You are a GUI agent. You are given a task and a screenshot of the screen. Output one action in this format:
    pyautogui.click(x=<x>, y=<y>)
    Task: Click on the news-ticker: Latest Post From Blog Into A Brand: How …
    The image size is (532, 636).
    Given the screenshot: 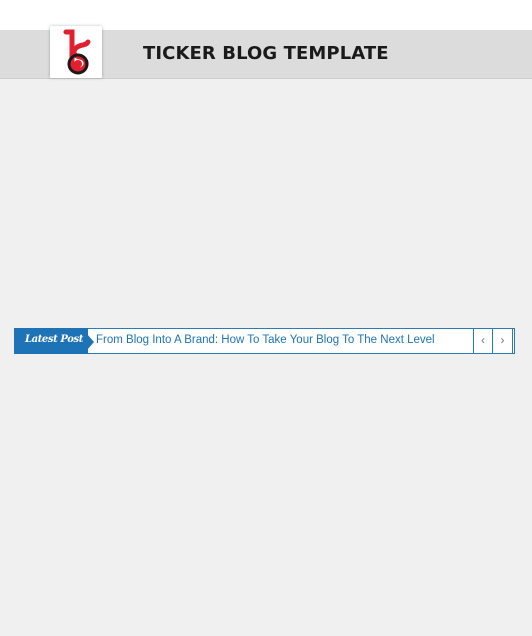 What is the action you would take?
    pyautogui.click(x=264, y=341)
    